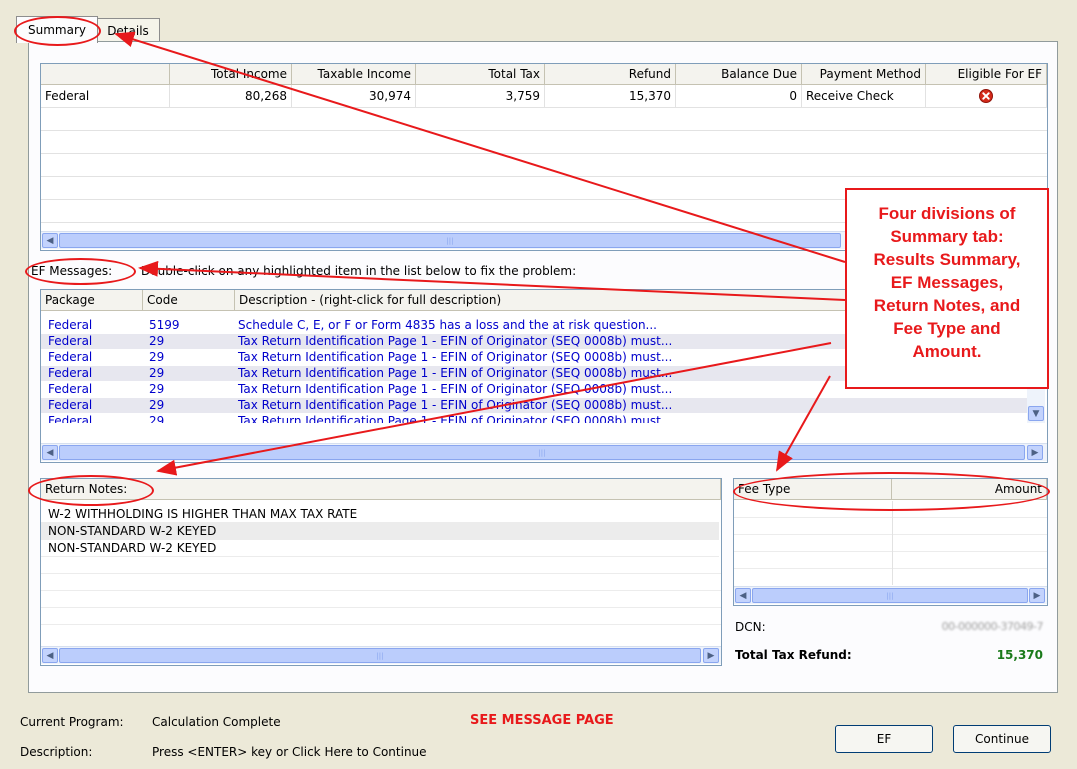 Image resolution: width=1077 pixels, height=769 pixels. Describe the element at coordinates (803, 423) in the screenshot. I see `arrow-to-fee-type` at that location.